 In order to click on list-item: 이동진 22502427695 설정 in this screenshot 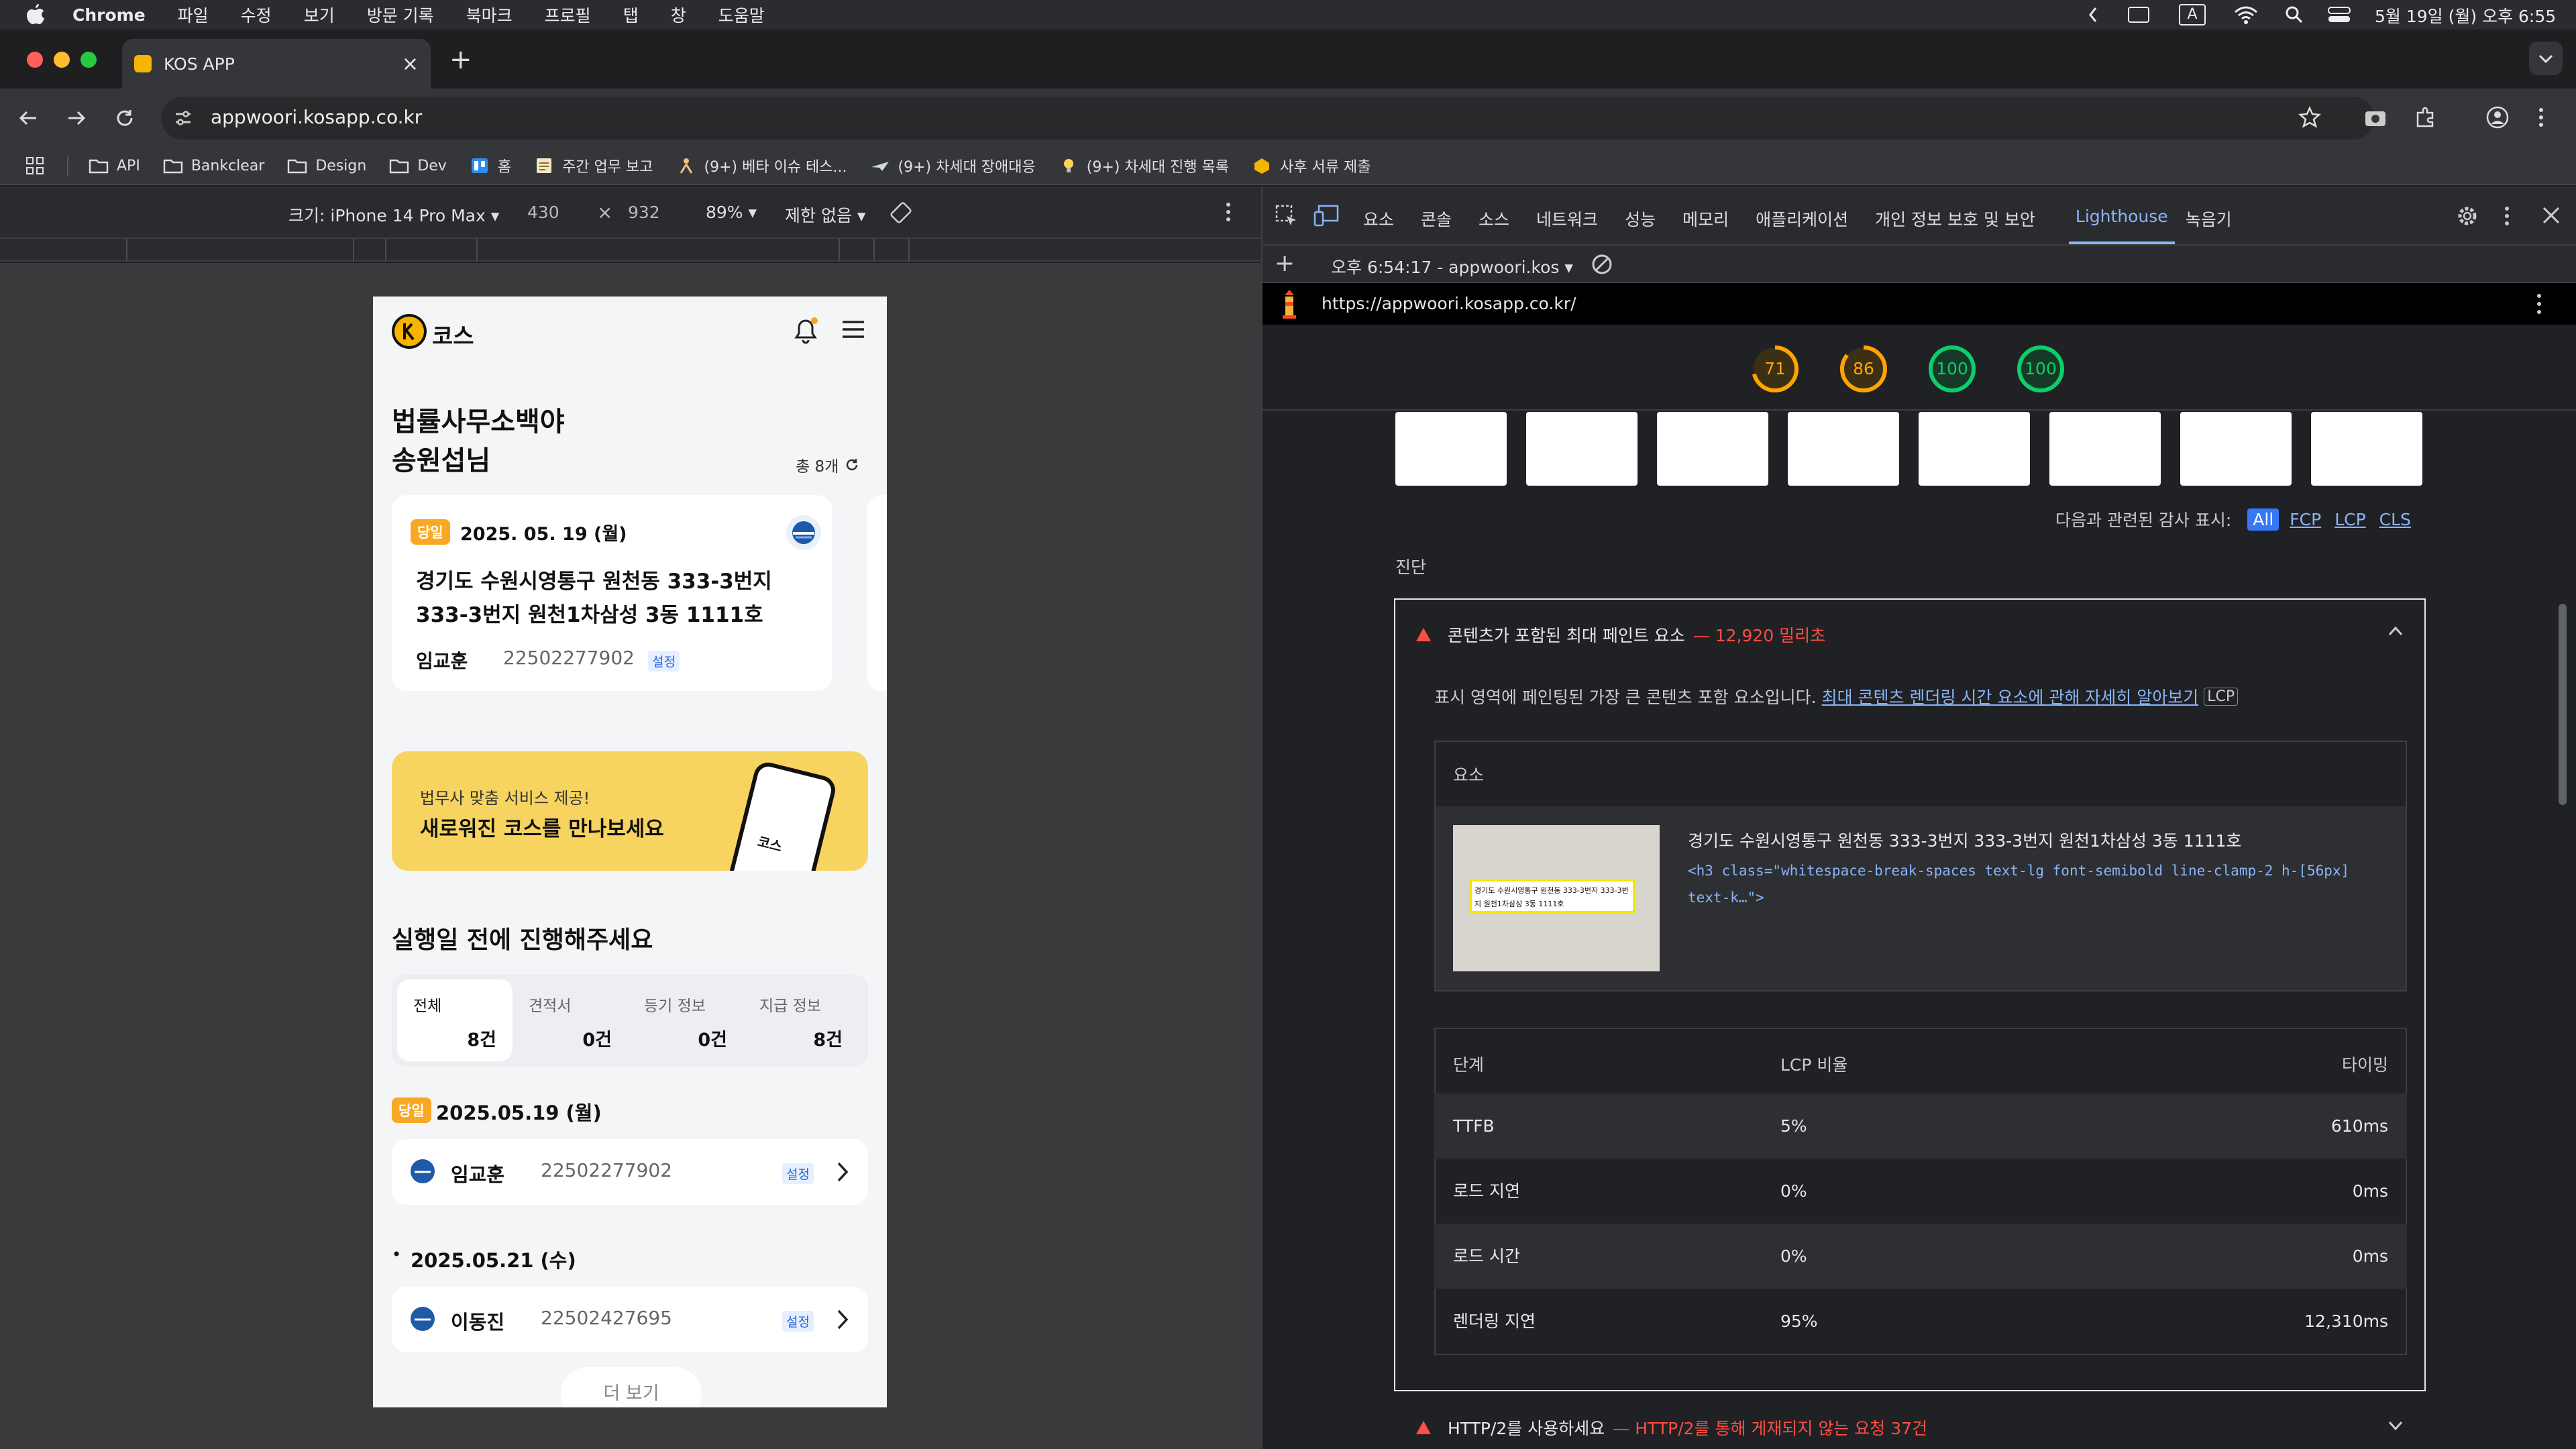, I will do `click(630, 1319)`.